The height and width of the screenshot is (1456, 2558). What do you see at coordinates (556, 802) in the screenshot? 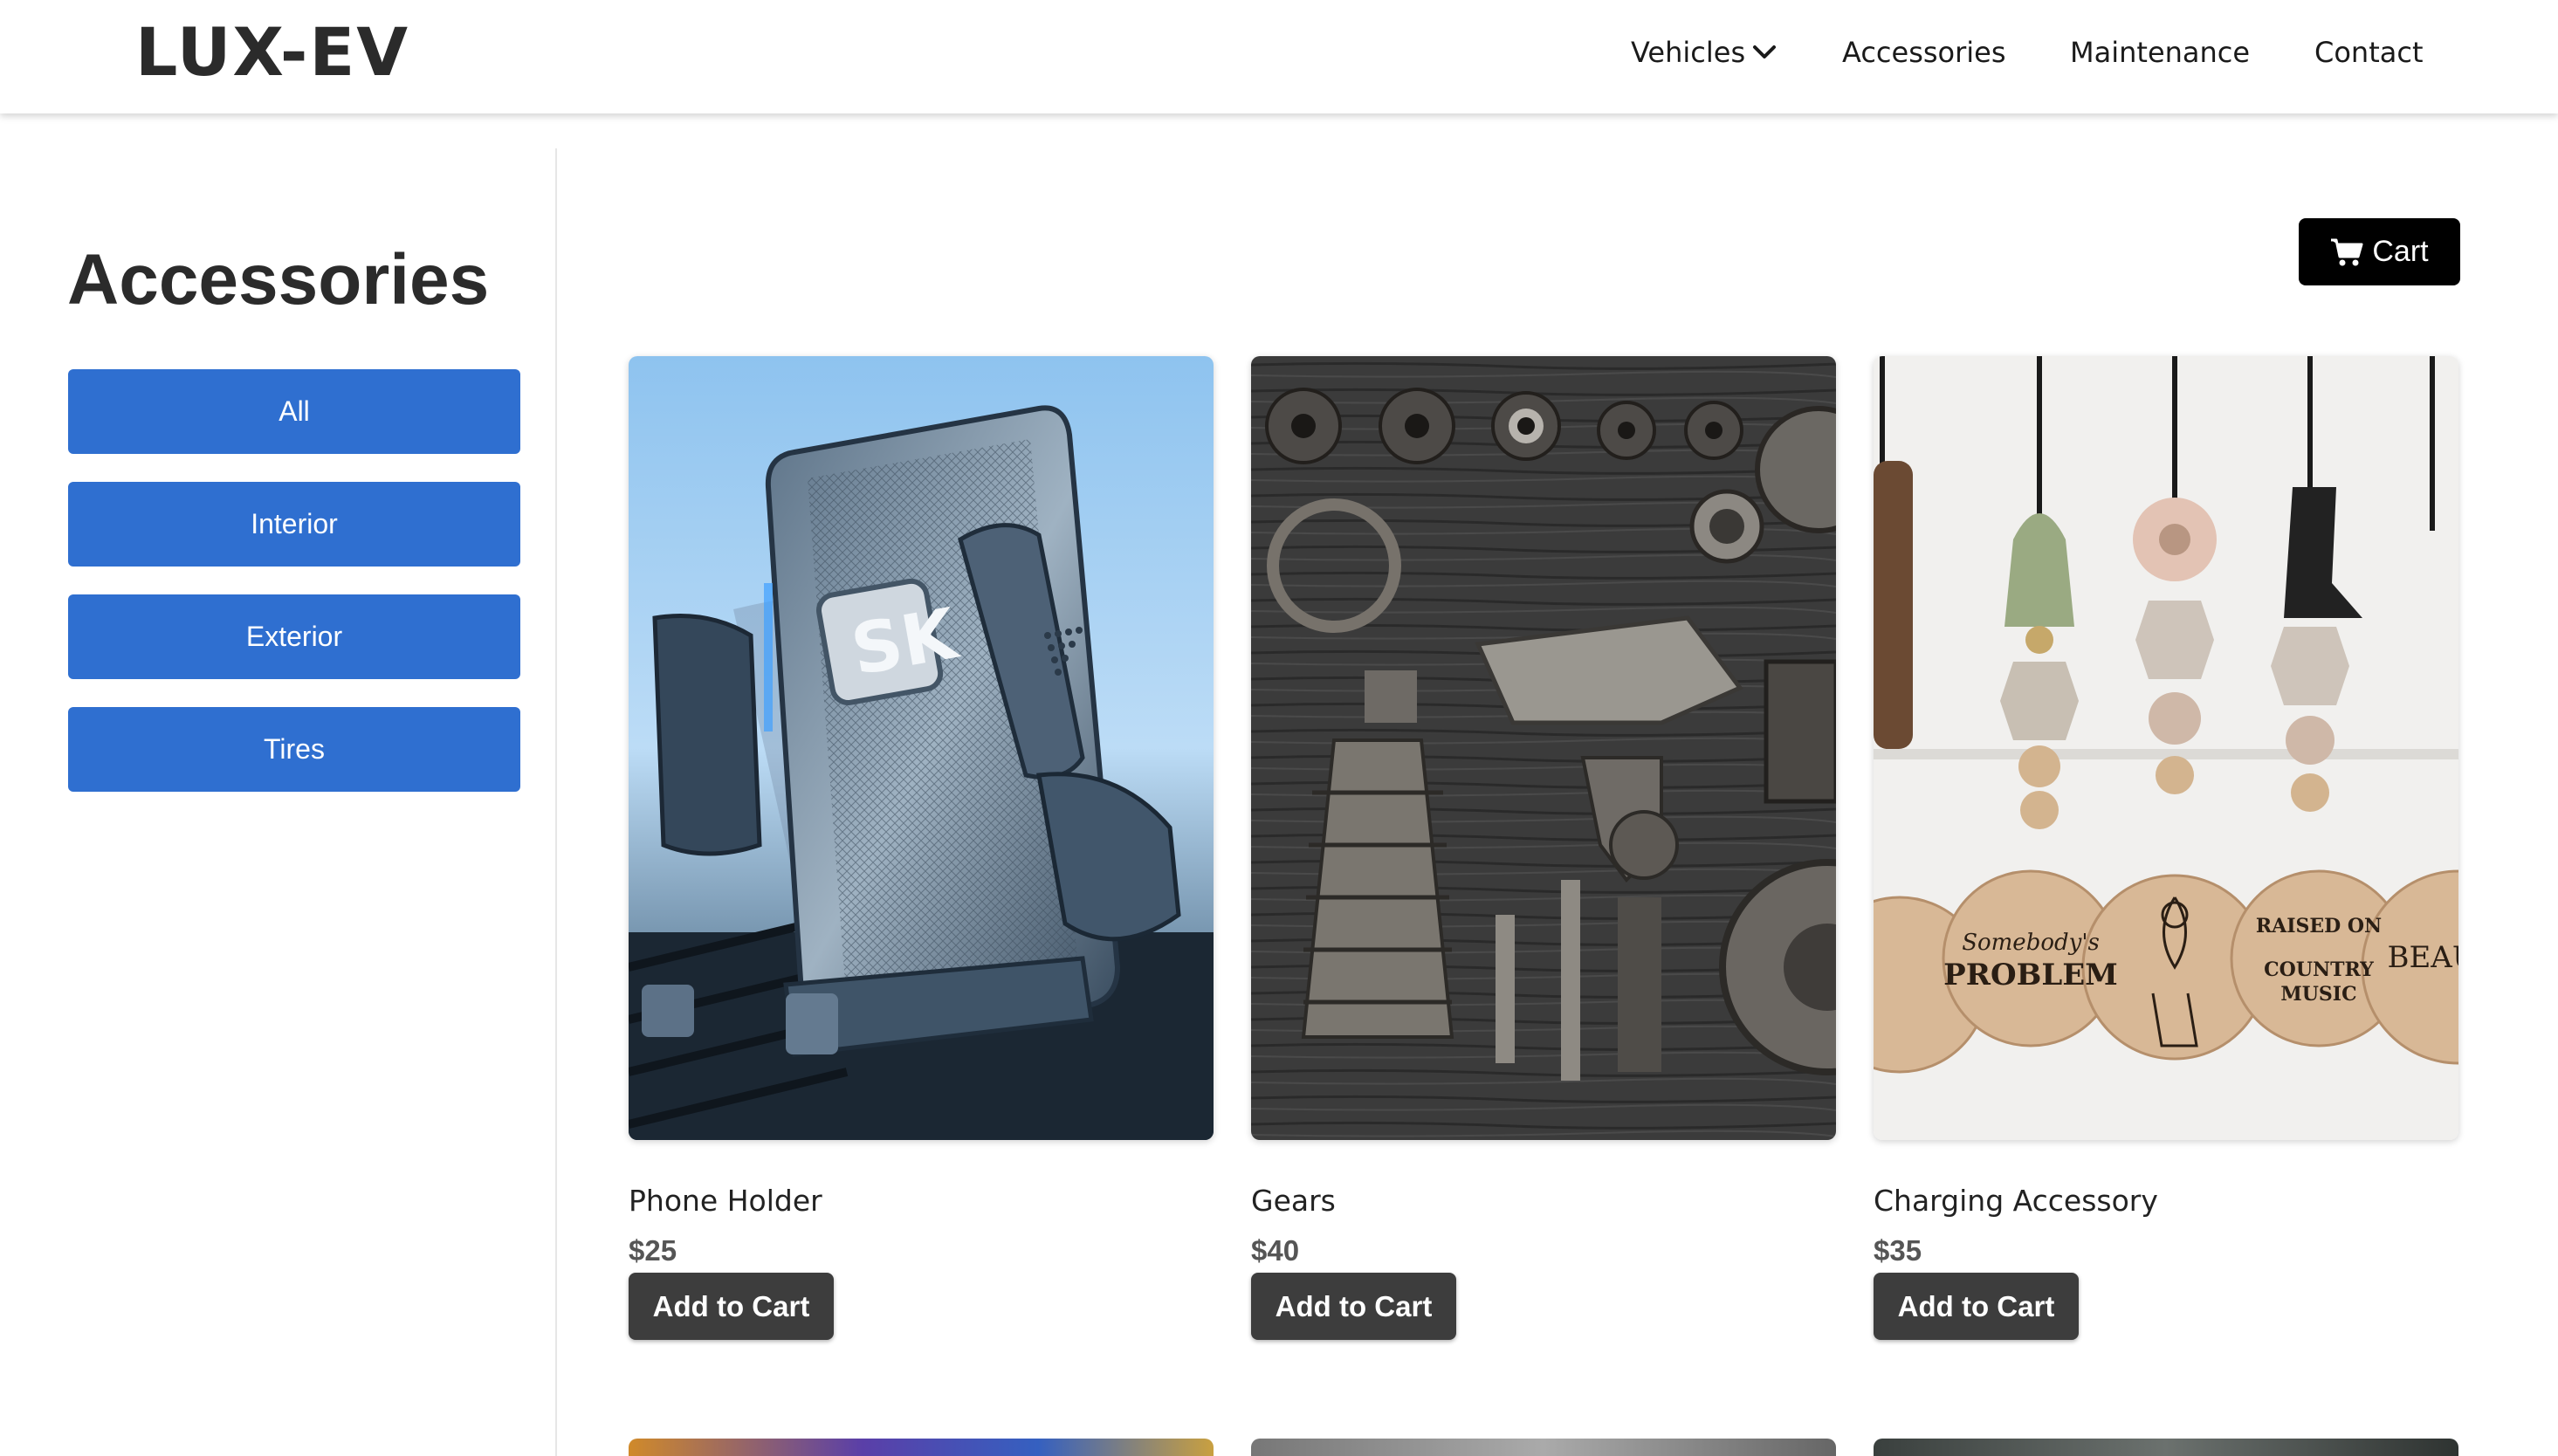
I see `sidebar-divider` at bounding box center [556, 802].